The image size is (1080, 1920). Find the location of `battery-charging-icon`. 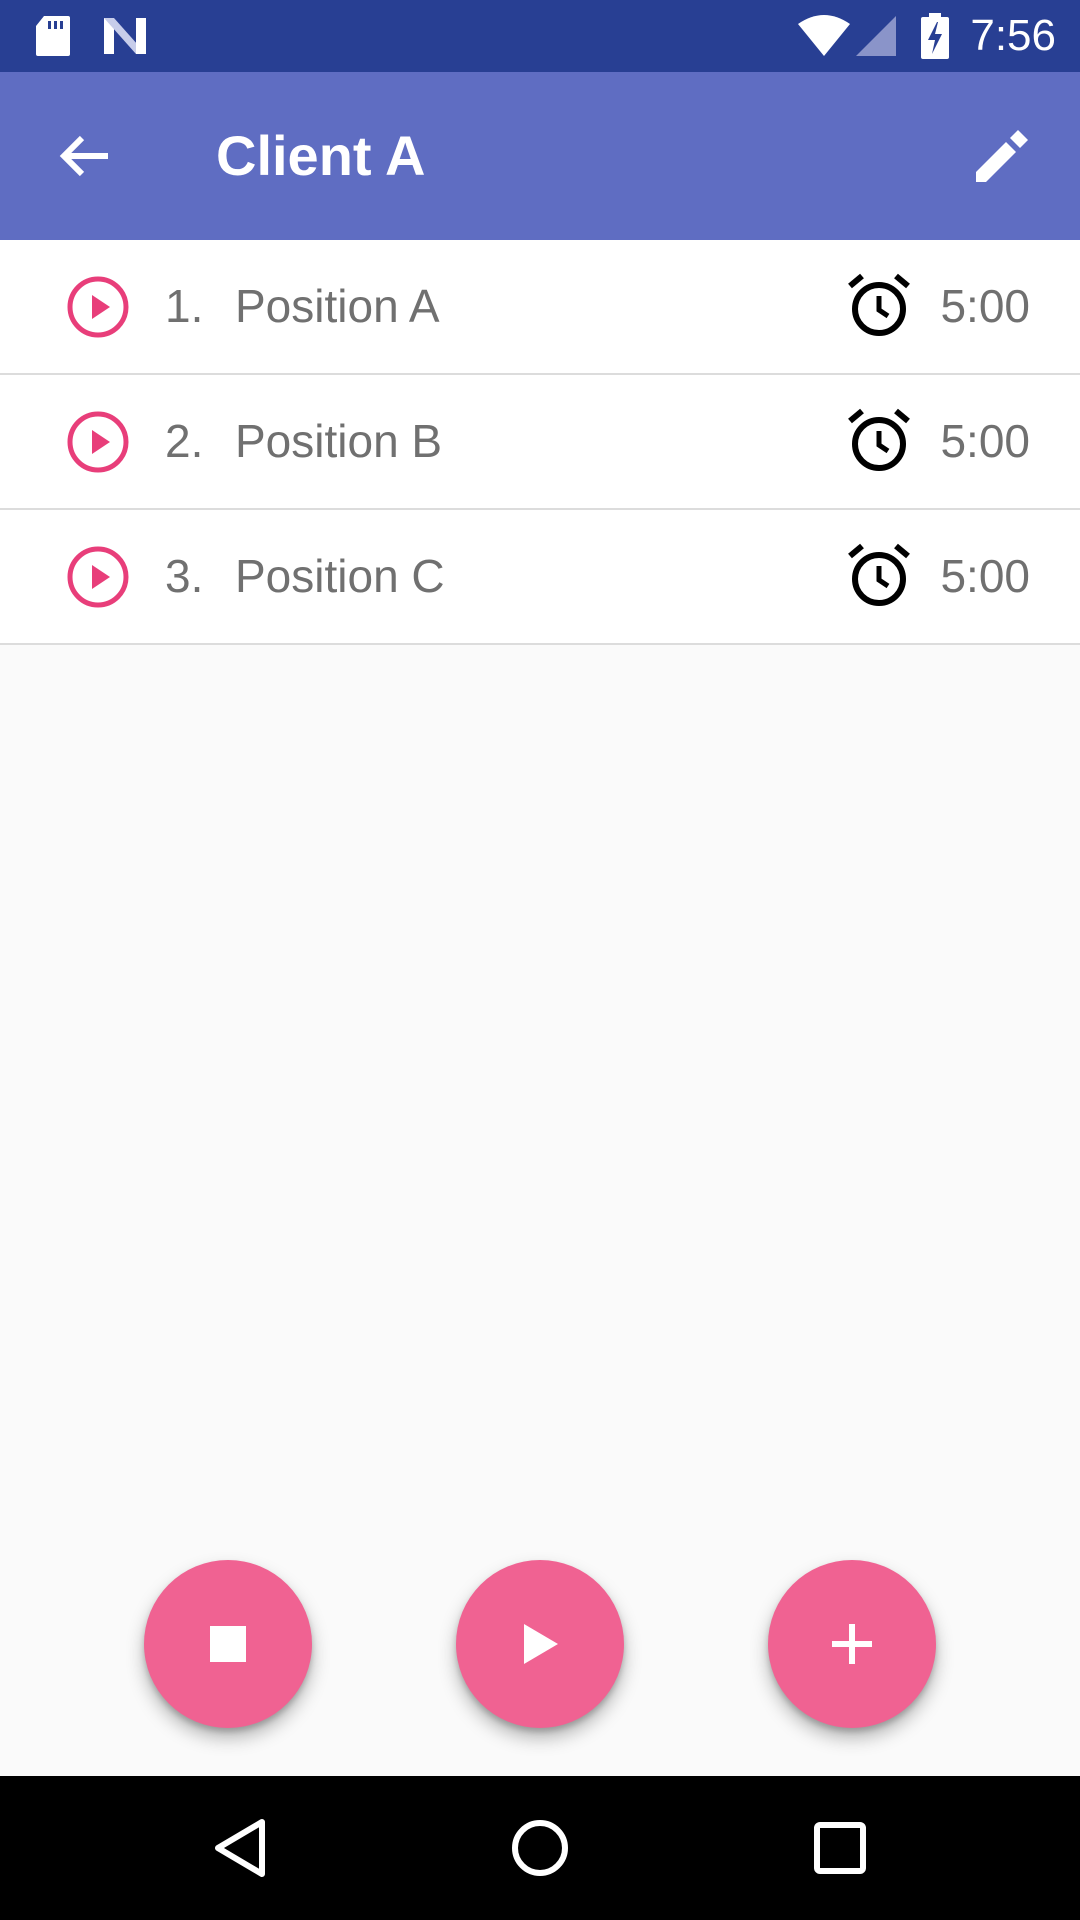

battery-charging-icon is located at coordinates (935, 36).